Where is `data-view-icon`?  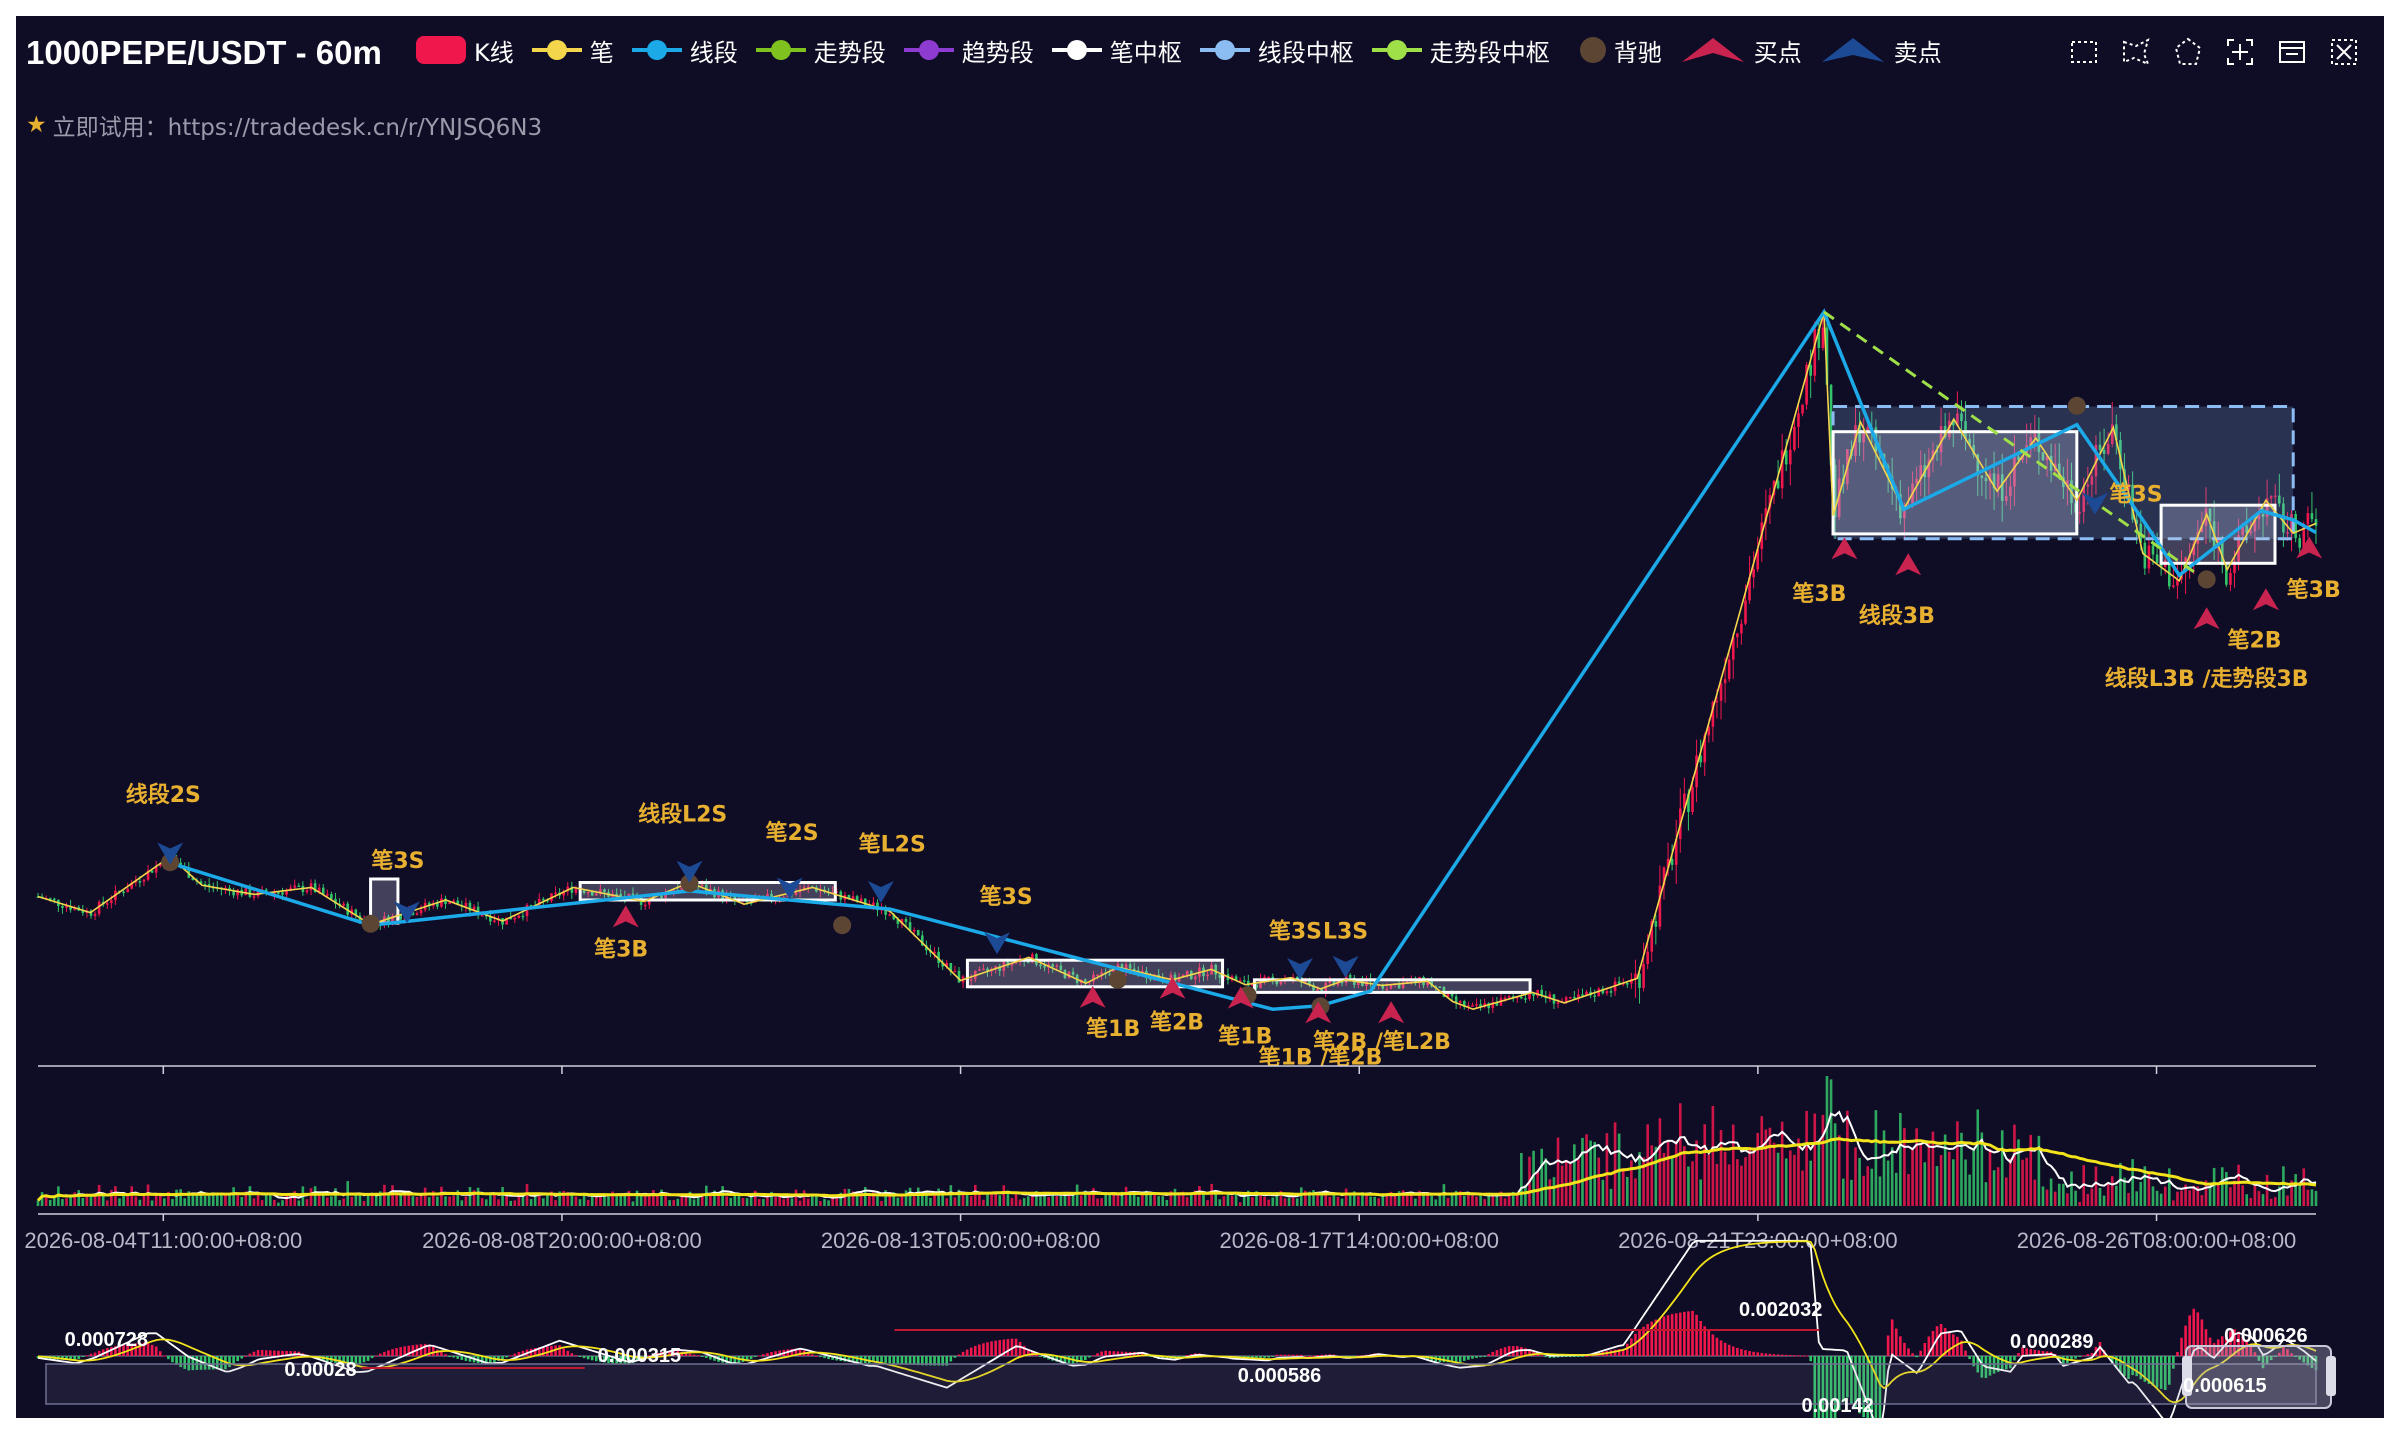
data-view-icon is located at coordinates (2292, 52).